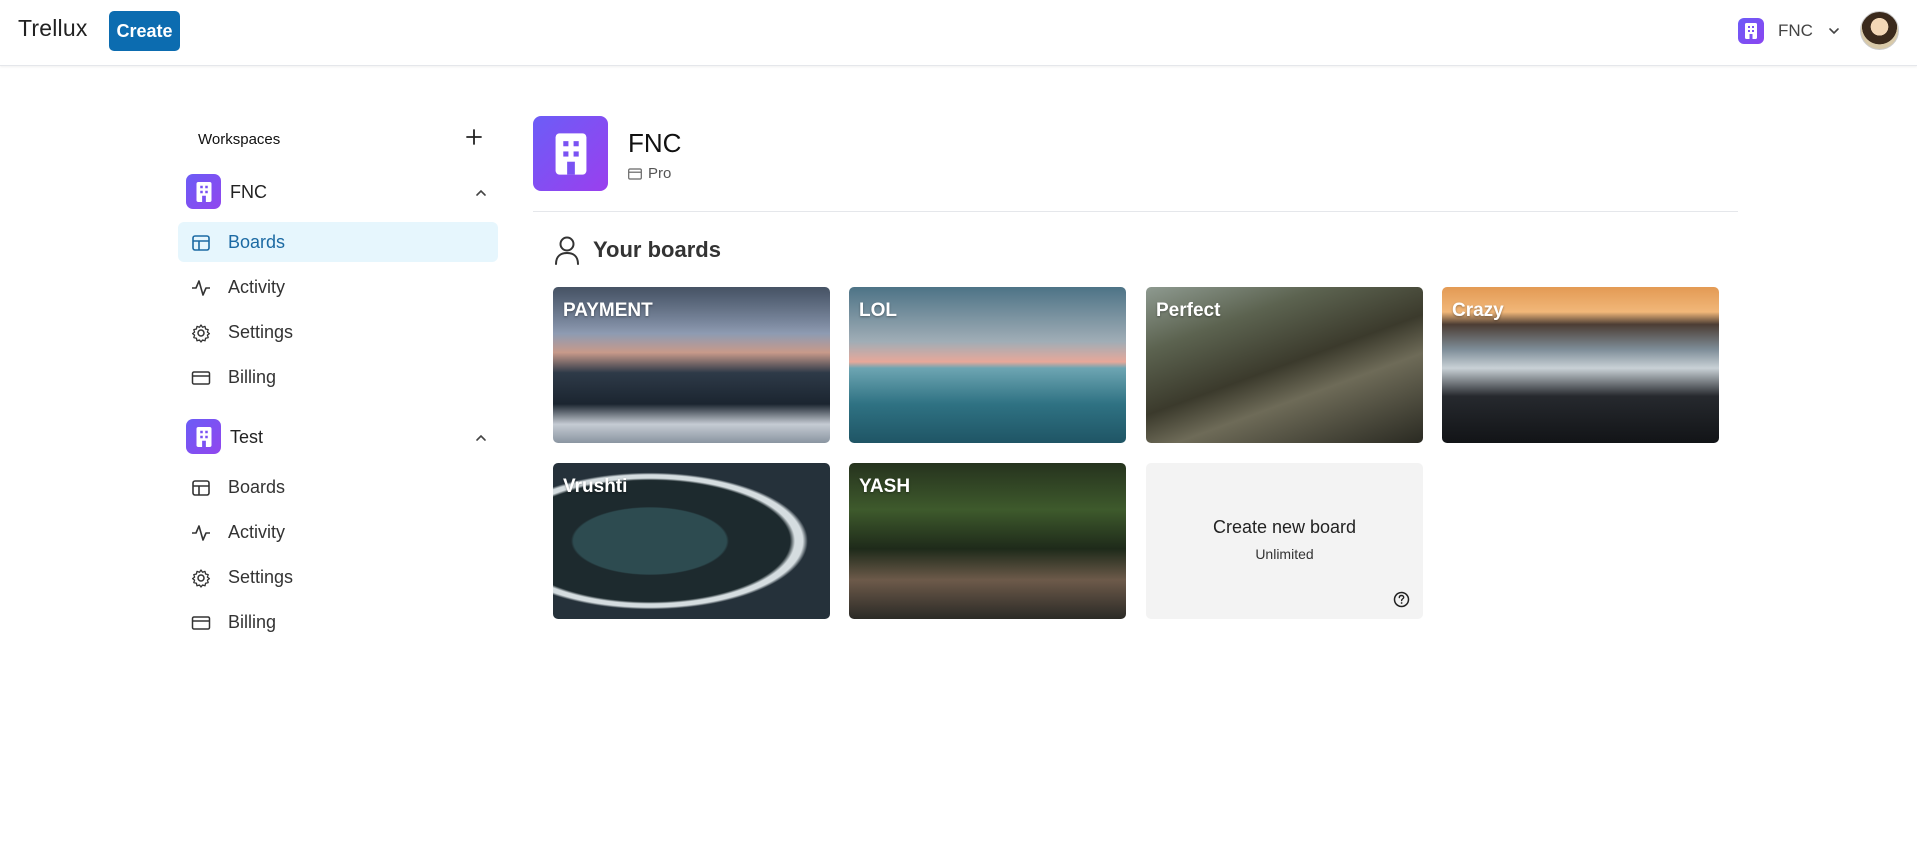 The image size is (1917, 868). What do you see at coordinates (1284, 527) in the screenshot?
I see `create-board-title: Create new board` at bounding box center [1284, 527].